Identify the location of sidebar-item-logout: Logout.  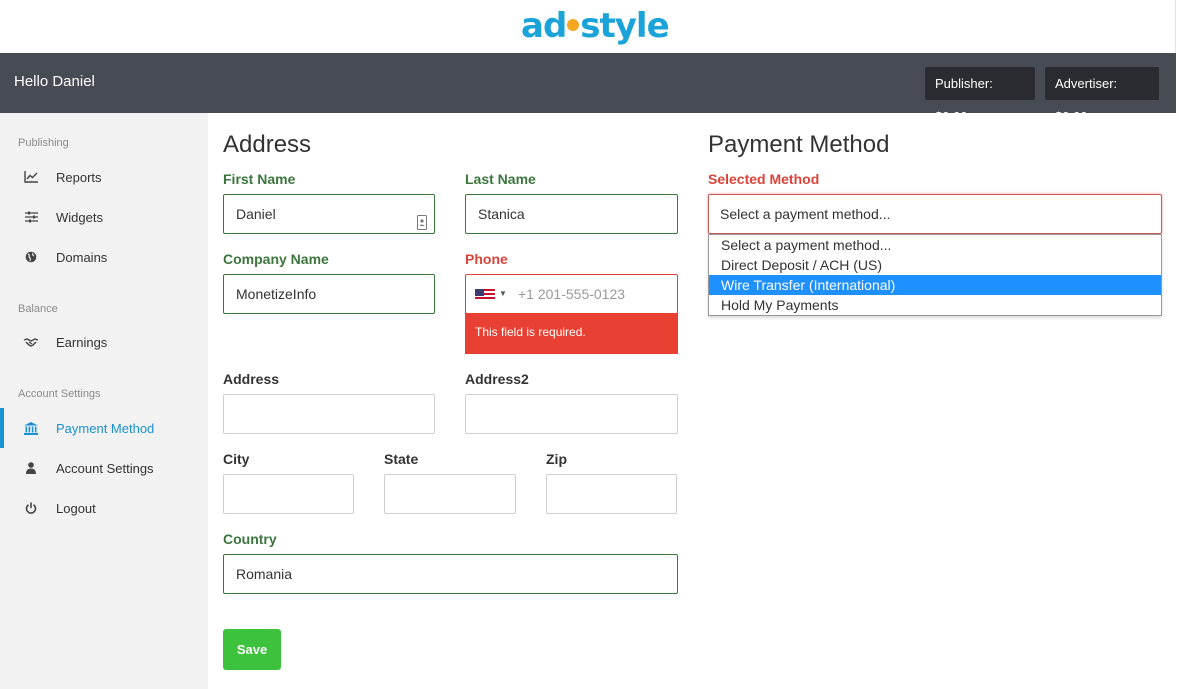
(104, 508).